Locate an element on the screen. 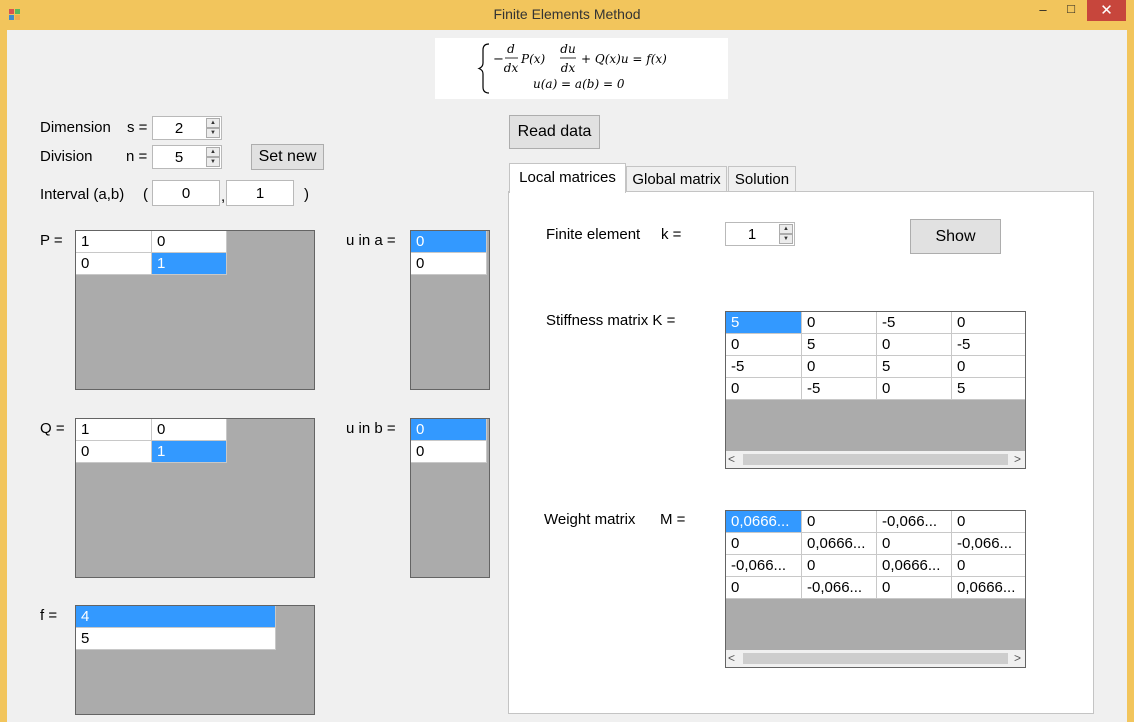  close-icon: ✕ is located at coordinates (1106, 10).